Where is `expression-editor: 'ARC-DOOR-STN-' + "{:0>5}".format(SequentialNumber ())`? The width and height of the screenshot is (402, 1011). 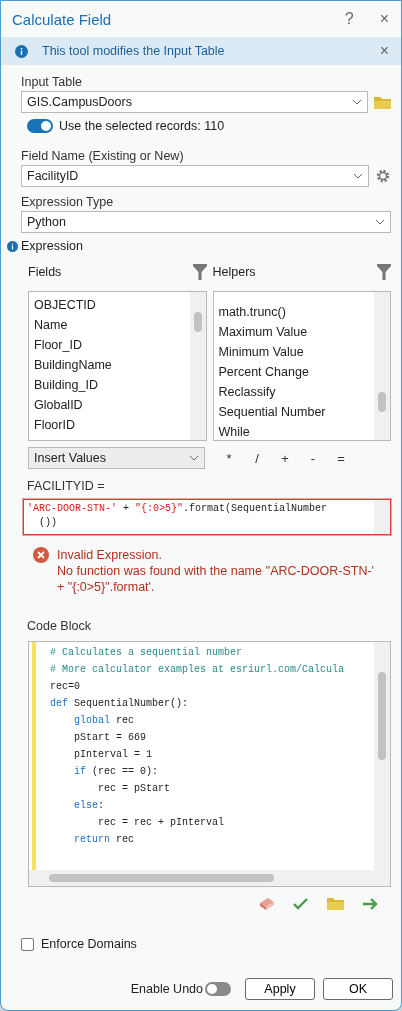
expression-editor: 'ARC-DOOR-STN-' + "{:0>5}".format(SequentialNumber ()) is located at coordinates (207, 517).